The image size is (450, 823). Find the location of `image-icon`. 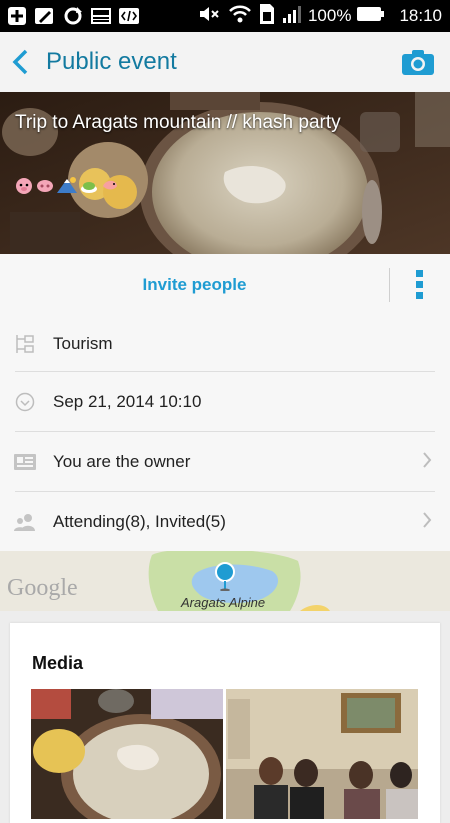

image-icon is located at coordinates (101, 16).